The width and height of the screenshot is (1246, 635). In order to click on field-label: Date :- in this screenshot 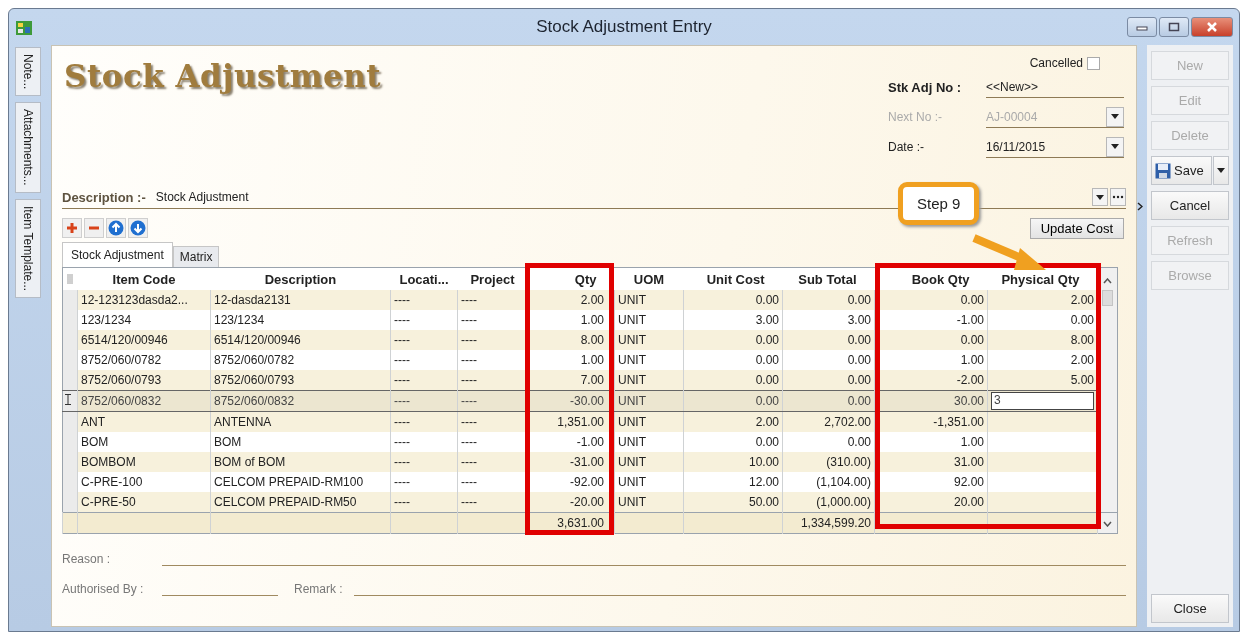, I will do `click(906, 147)`.